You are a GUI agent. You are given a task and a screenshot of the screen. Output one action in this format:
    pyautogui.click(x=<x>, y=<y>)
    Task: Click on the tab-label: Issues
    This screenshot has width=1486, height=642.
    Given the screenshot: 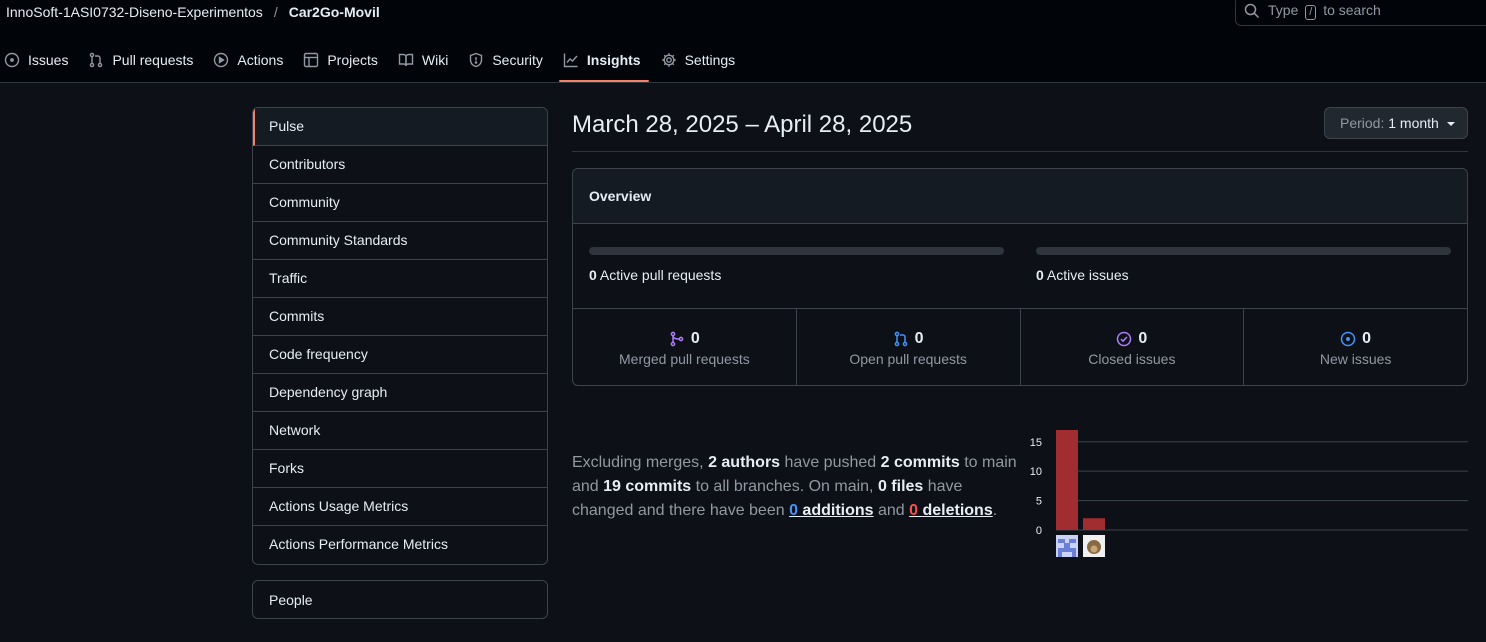 What is the action you would take?
    pyautogui.click(x=48, y=60)
    